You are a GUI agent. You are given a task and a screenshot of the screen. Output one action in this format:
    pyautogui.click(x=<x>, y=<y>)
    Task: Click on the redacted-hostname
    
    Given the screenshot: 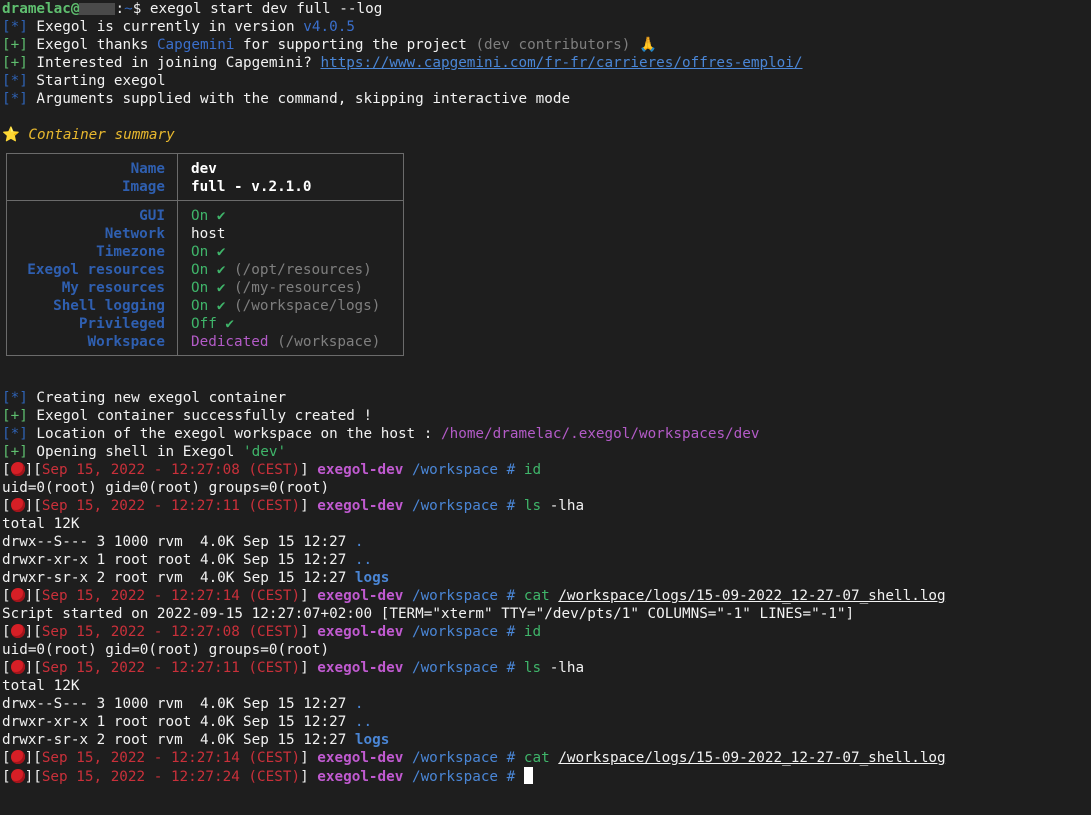 What is the action you would take?
    pyautogui.click(x=97, y=9)
    